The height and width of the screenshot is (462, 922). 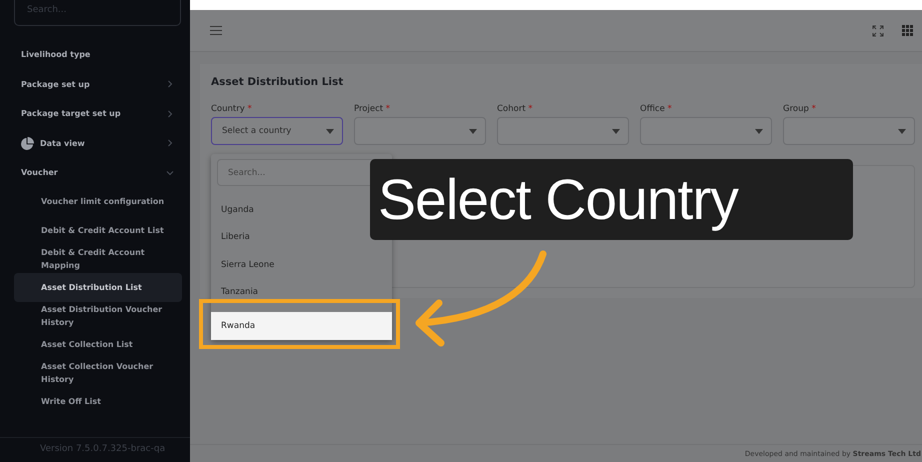 I want to click on field-label: Country *, so click(x=232, y=109).